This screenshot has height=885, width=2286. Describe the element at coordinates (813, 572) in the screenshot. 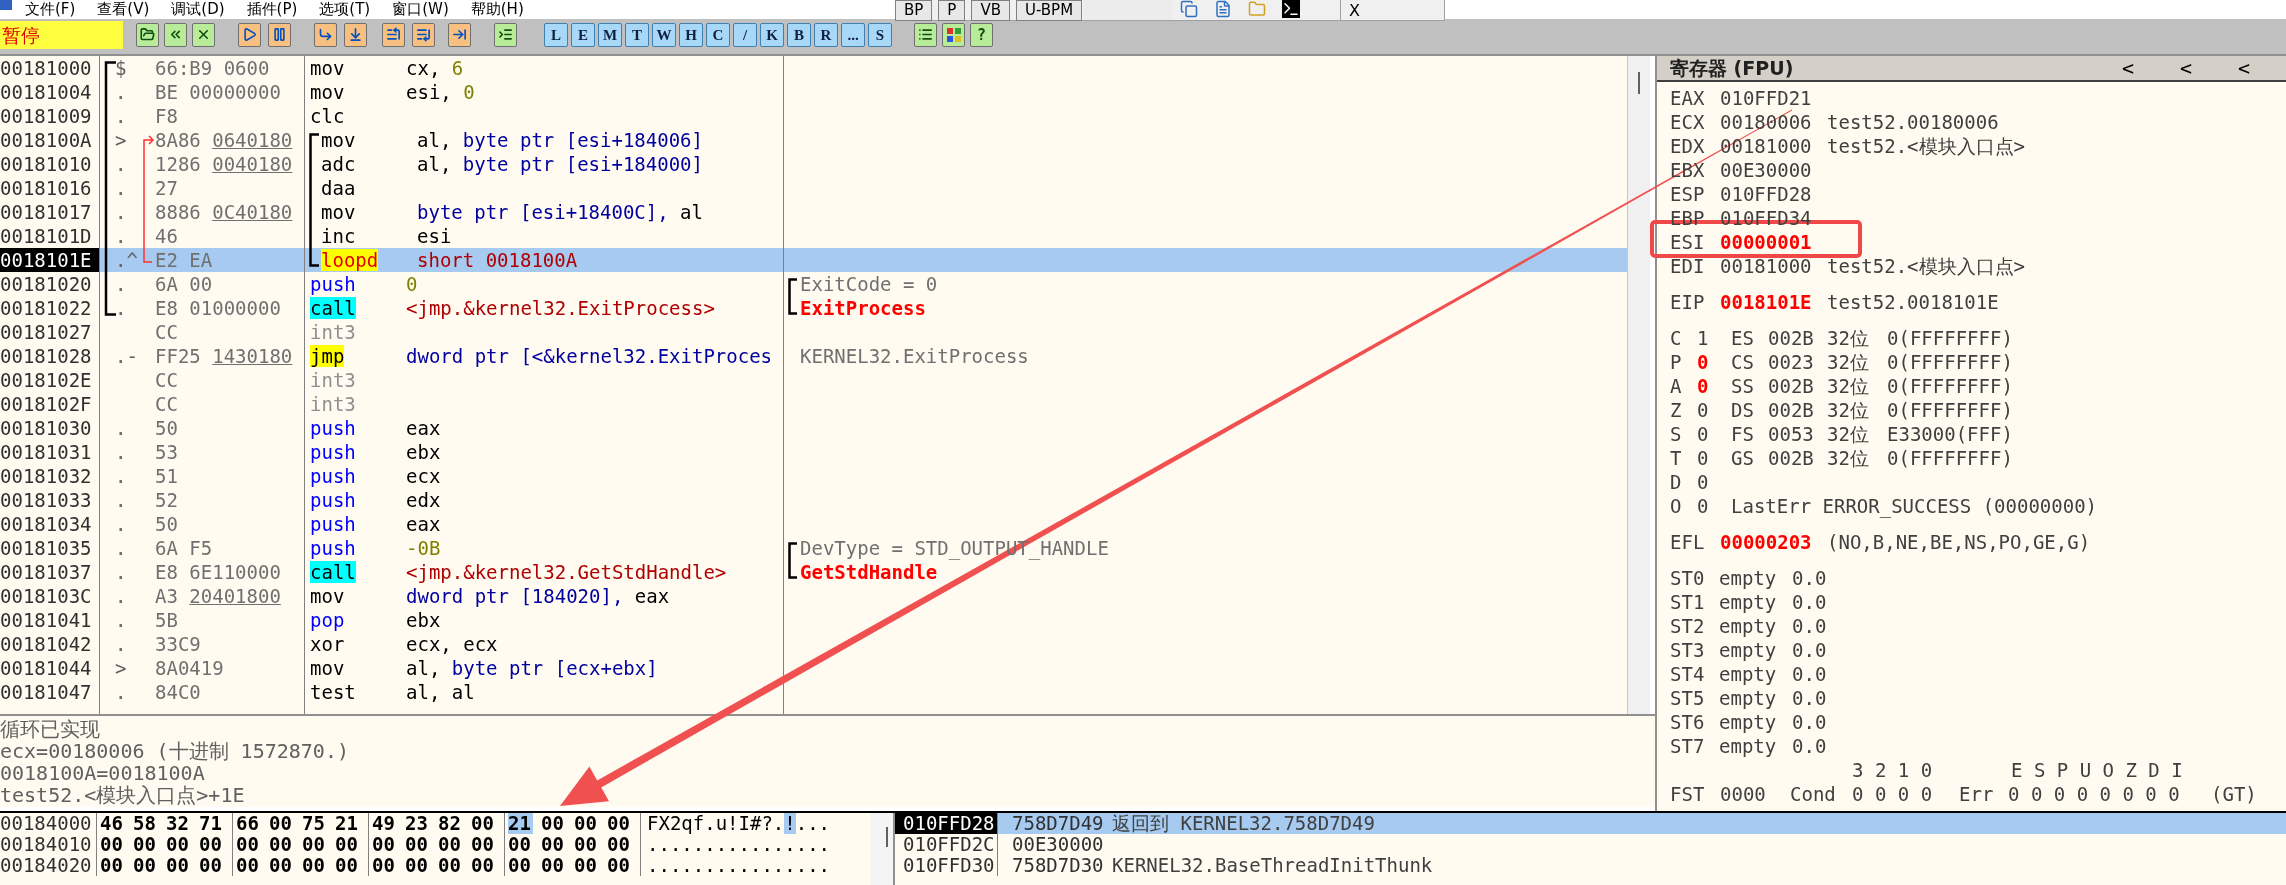

I see `code-row: 00181037 . E8 6E110000 call <jmp.&kernel32.GetStdHandle> GetStdHandle` at that location.